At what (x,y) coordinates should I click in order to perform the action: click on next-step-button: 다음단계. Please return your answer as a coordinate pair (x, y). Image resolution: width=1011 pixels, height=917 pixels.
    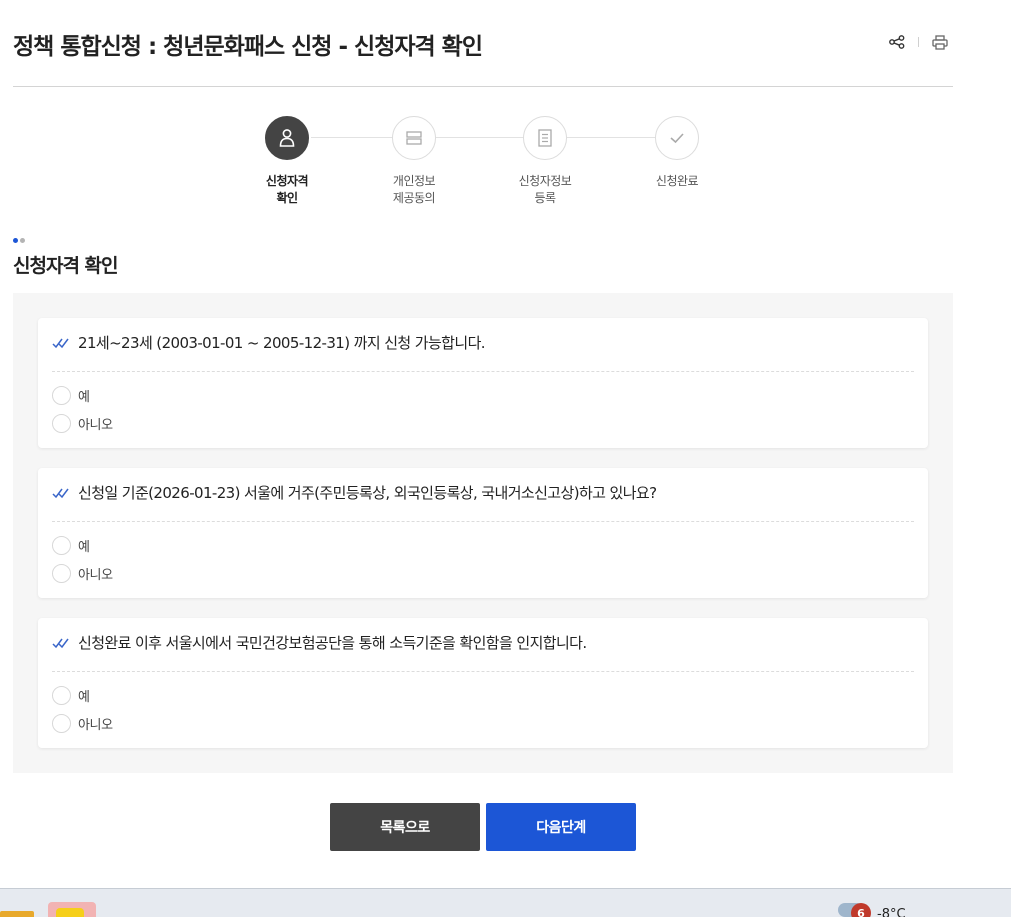
    Looking at the image, I should click on (561, 827).